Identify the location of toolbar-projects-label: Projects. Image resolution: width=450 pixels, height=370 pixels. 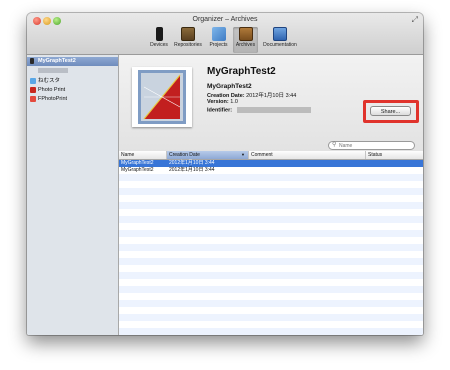
(218, 45).